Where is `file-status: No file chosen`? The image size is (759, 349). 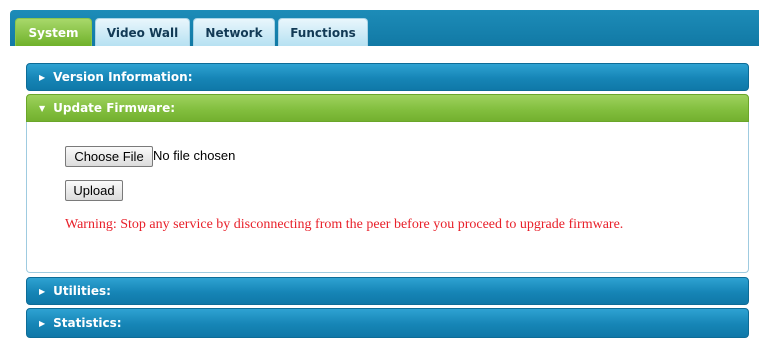 file-status: No file chosen is located at coordinates (194, 155).